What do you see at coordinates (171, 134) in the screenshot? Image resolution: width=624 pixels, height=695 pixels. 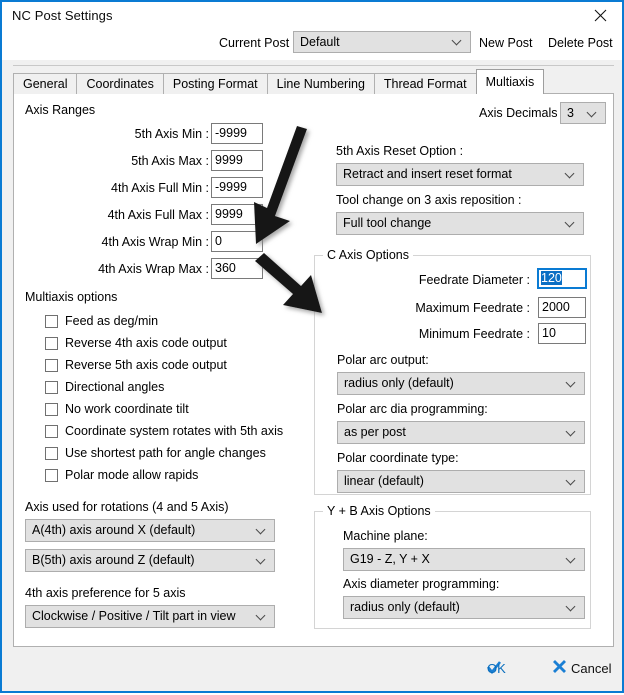 I see `label-5th-axis-min: 5th Axis Min :` at bounding box center [171, 134].